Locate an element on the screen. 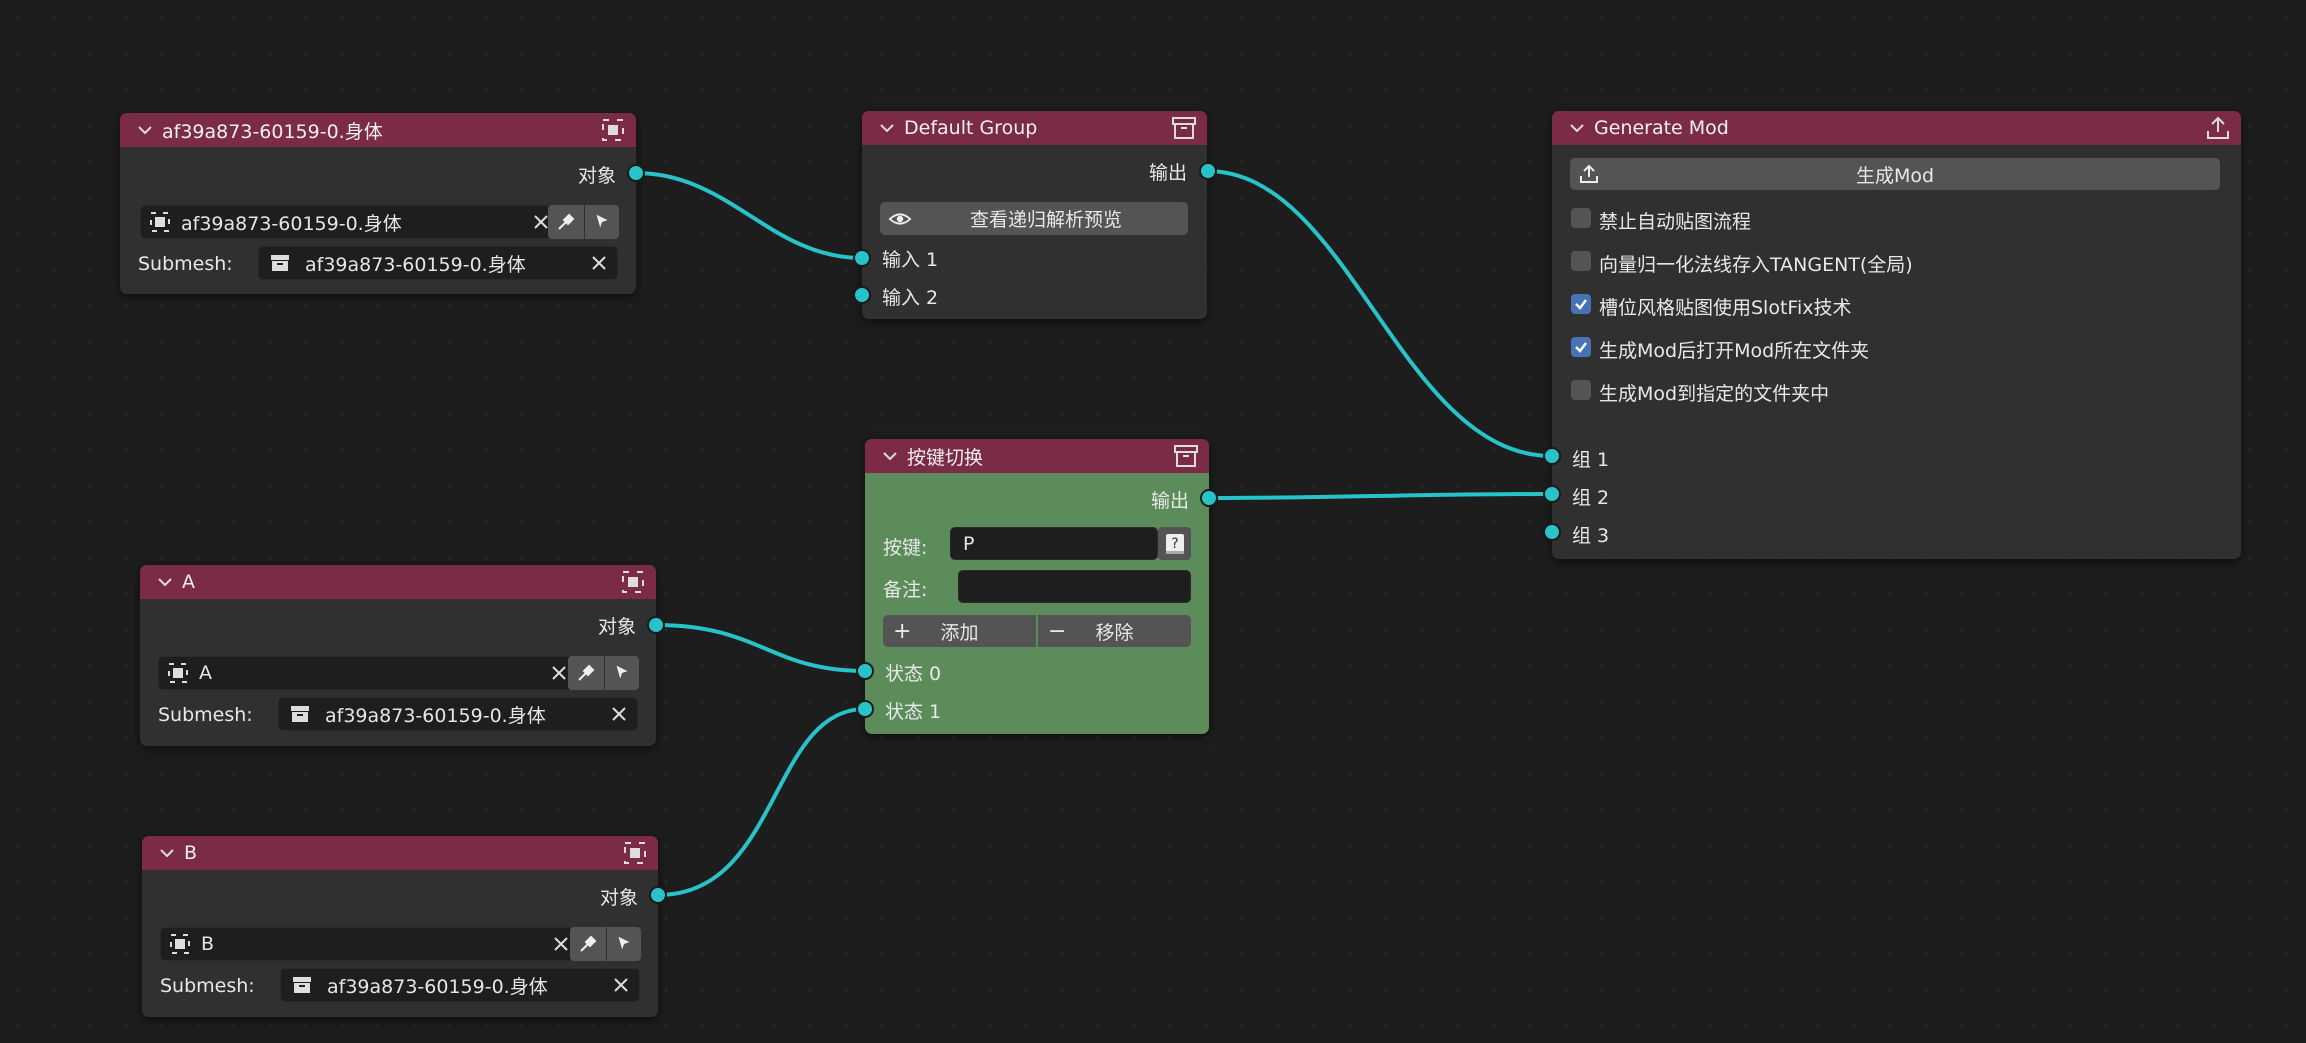 This screenshot has width=2306, height=1043. note-input is located at coordinates (1074, 586).